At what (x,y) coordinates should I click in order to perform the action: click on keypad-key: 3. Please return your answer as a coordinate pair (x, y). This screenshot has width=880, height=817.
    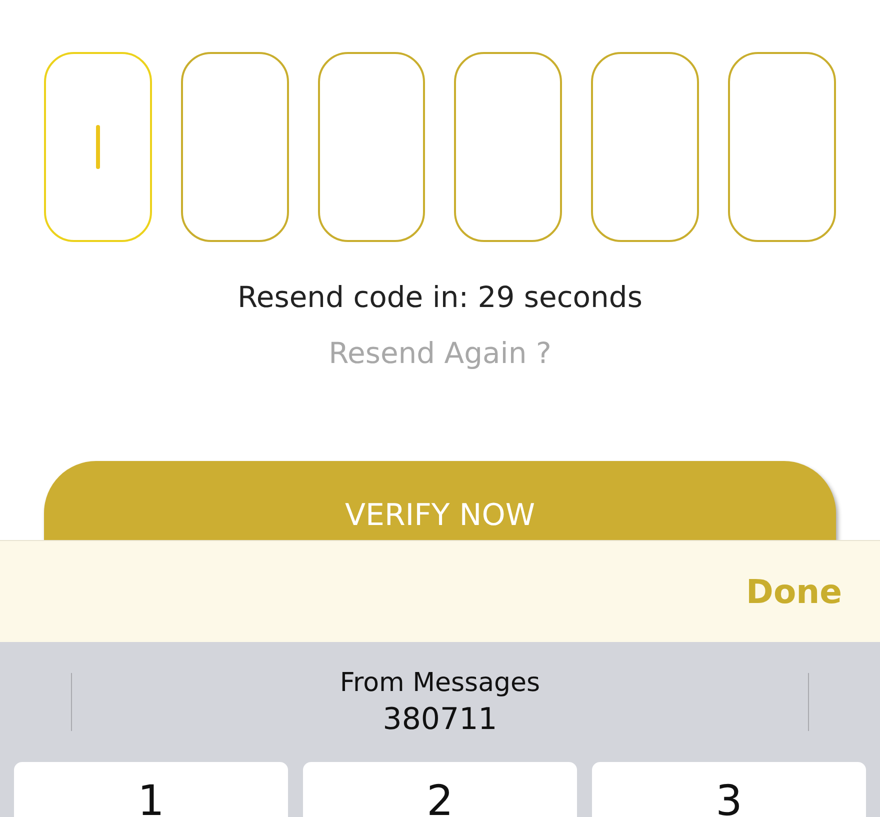
    Looking at the image, I should click on (729, 789).